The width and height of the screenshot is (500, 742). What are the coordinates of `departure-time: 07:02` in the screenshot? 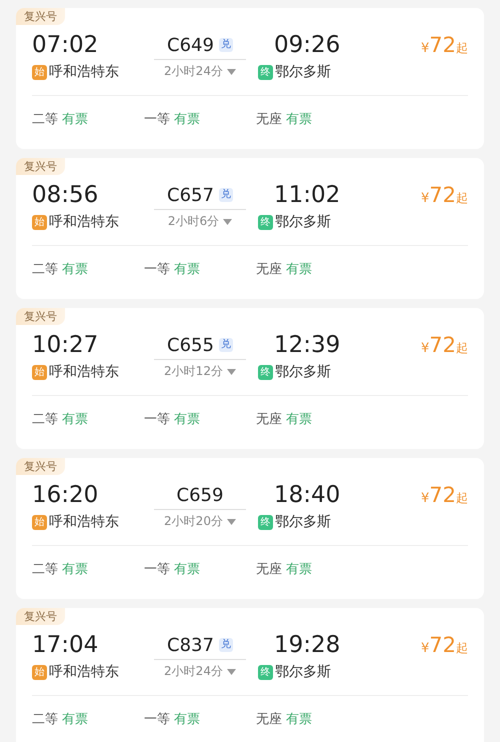 It's located at (66, 45).